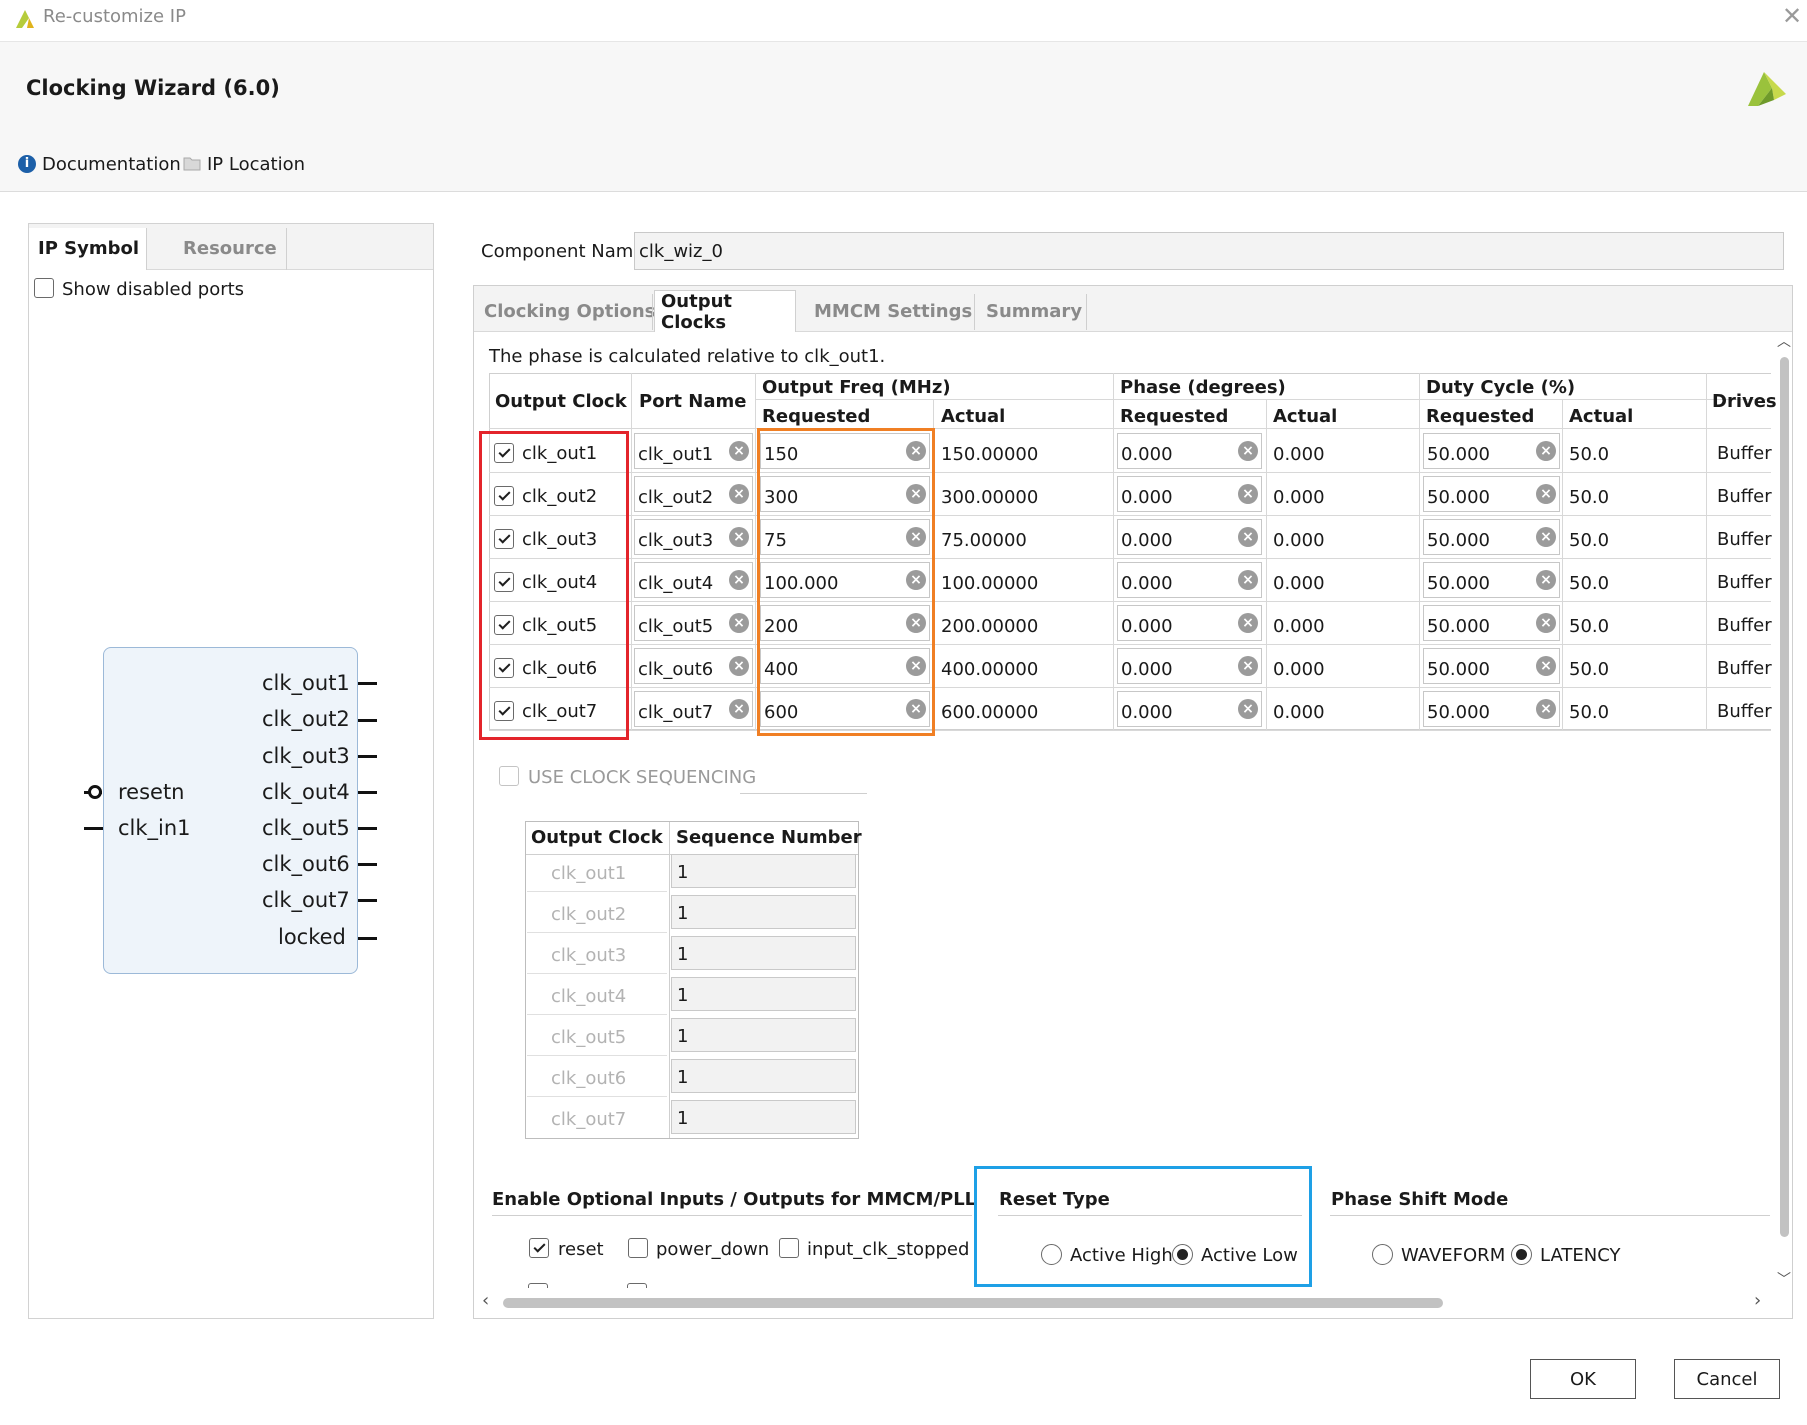 The width and height of the screenshot is (1807, 1425). What do you see at coordinates (27, 164) in the screenshot?
I see `info-icon: i` at bounding box center [27, 164].